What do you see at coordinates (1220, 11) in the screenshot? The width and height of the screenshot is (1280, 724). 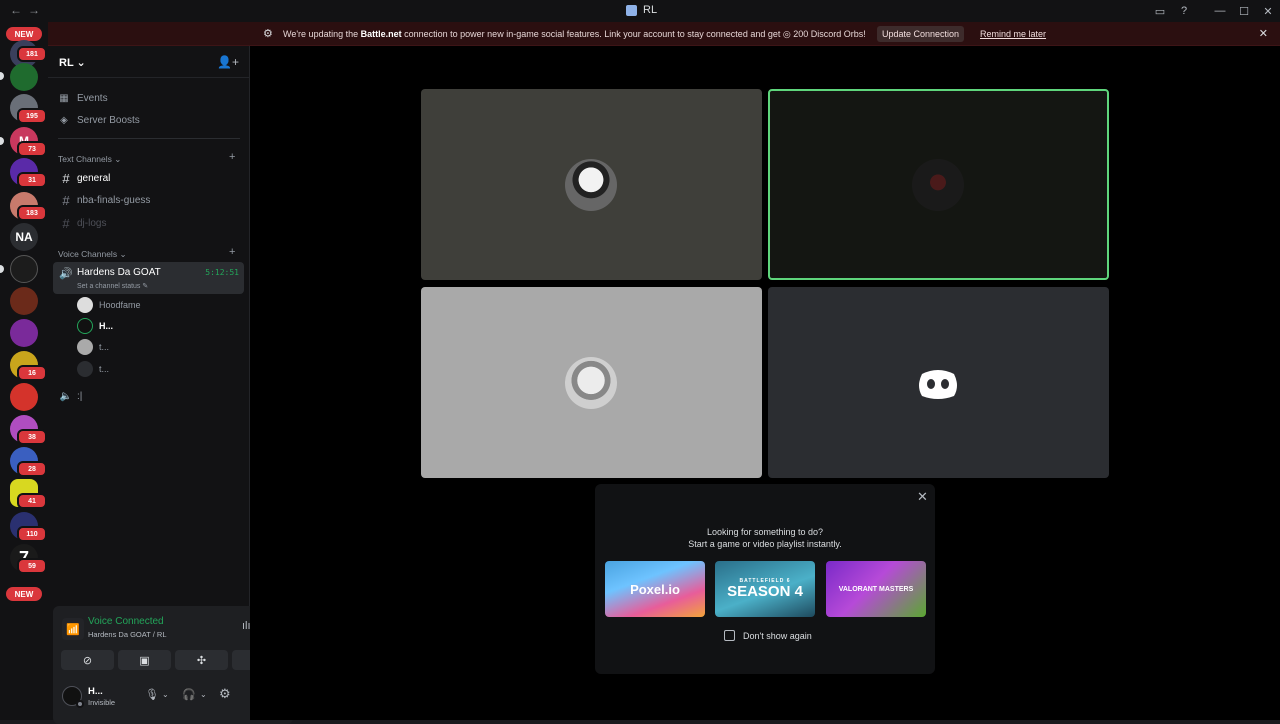 I see `minimize-icon: —` at bounding box center [1220, 11].